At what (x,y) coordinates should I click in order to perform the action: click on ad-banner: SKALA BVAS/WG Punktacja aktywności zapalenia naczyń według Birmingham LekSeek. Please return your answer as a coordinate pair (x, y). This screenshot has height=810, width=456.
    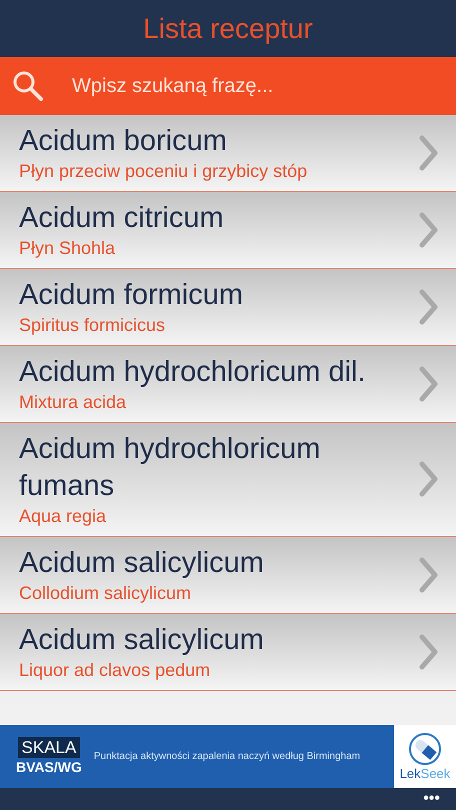
    Looking at the image, I should click on (228, 756).